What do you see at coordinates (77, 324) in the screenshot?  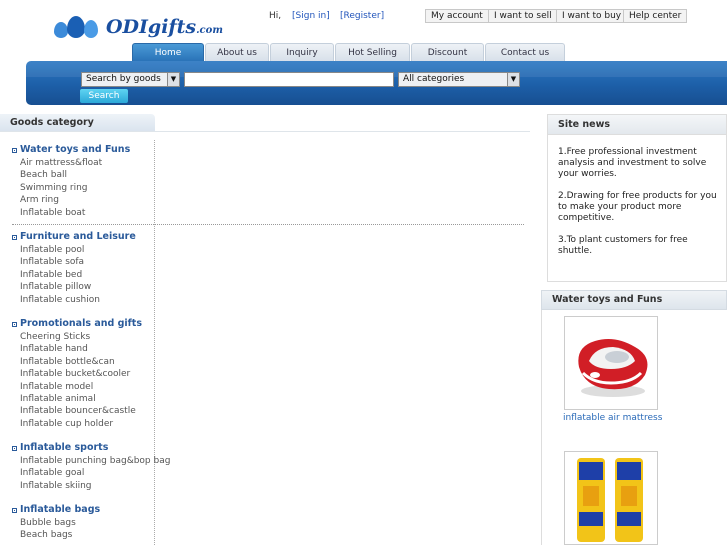 I see `category-group-title: Promotionals and gifts` at bounding box center [77, 324].